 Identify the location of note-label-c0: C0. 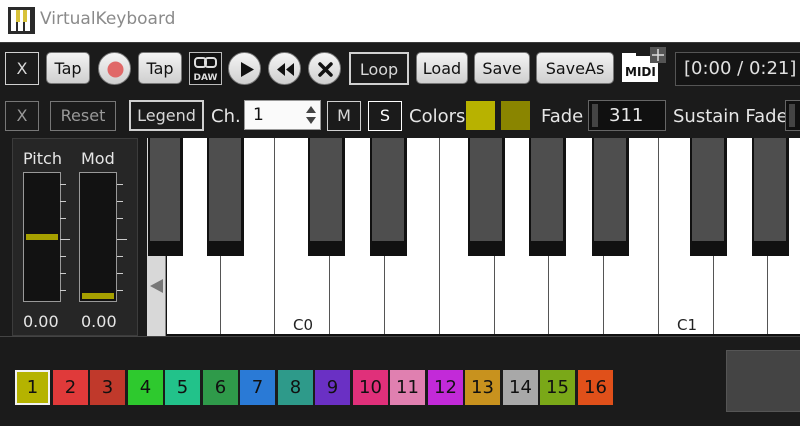
(303, 325).